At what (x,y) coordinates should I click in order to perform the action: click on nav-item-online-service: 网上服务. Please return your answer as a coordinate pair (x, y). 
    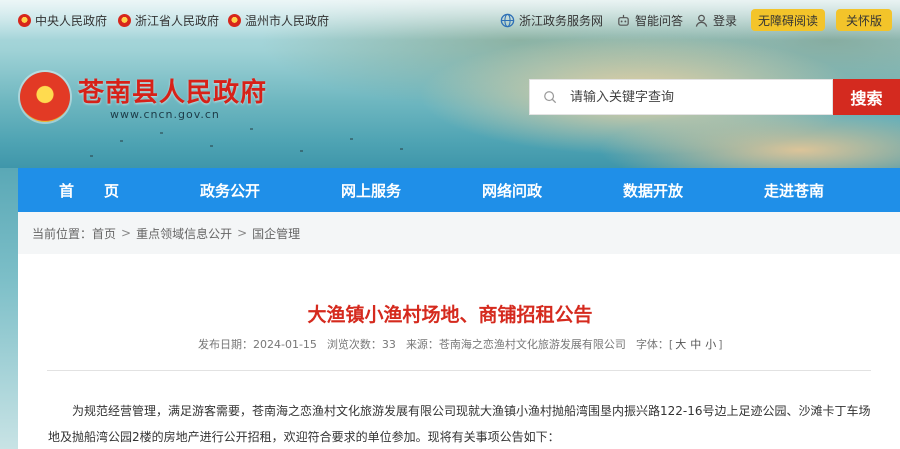
    Looking at the image, I should click on (371, 190).